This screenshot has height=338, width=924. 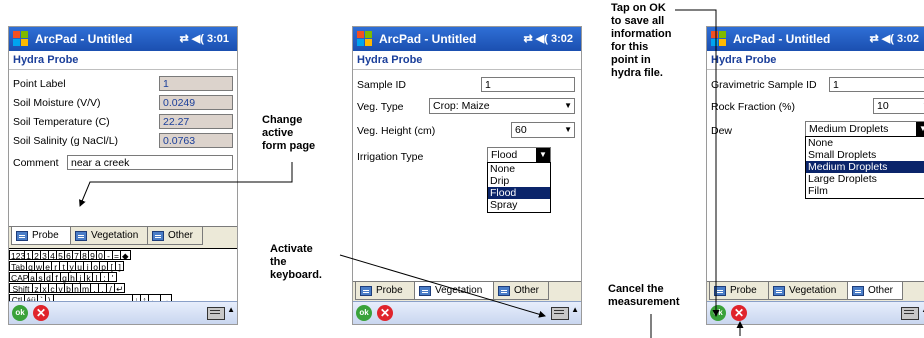 What do you see at coordinates (186, 184) in the screenshot?
I see `arrow-to-vegetation-tab` at bounding box center [186, 184].